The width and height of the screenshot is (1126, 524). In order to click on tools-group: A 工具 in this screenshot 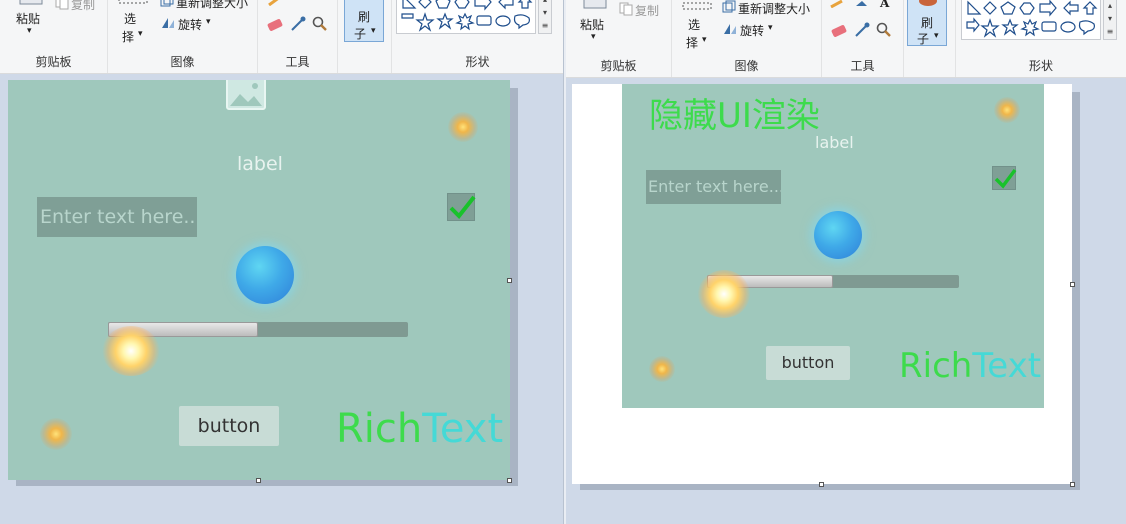, I will do `click(863, 38)`.